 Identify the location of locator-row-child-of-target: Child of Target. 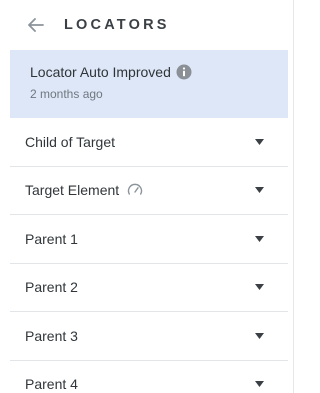
(149, 142).